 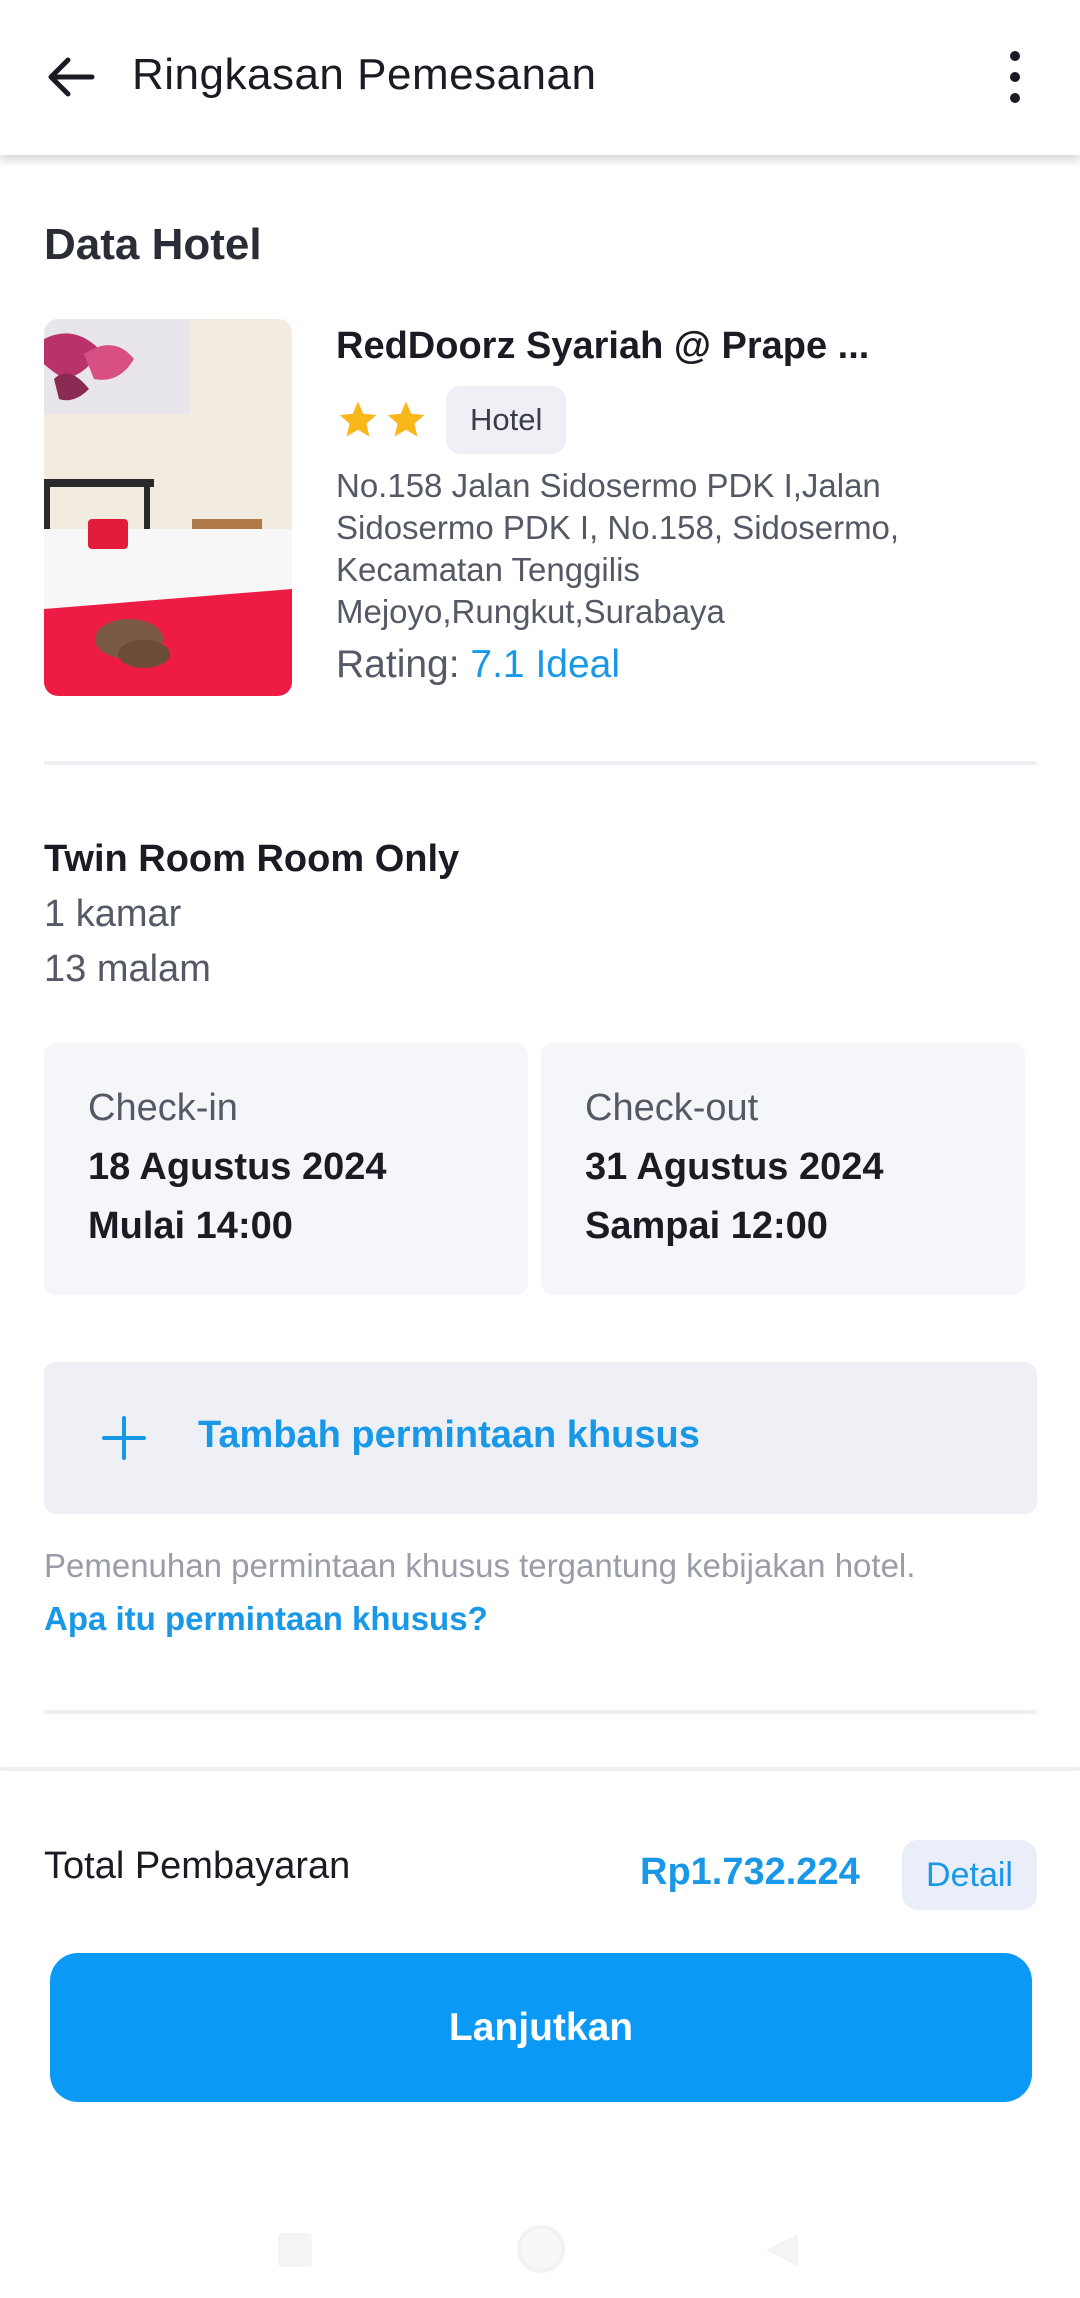 I want to click on add-special-request-label: Tambah permintaan khusus, so click(x=449, y=1435).